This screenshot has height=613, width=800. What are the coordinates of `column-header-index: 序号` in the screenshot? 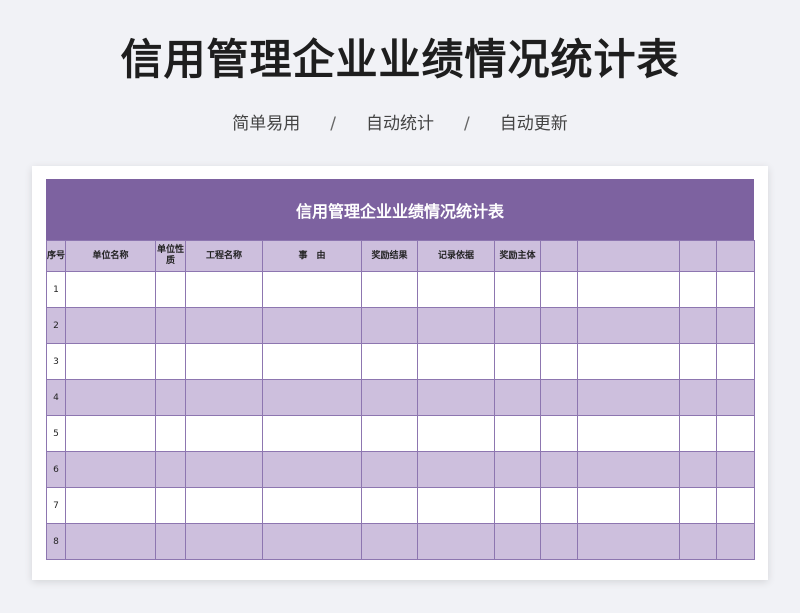 It's located at (56, 256).